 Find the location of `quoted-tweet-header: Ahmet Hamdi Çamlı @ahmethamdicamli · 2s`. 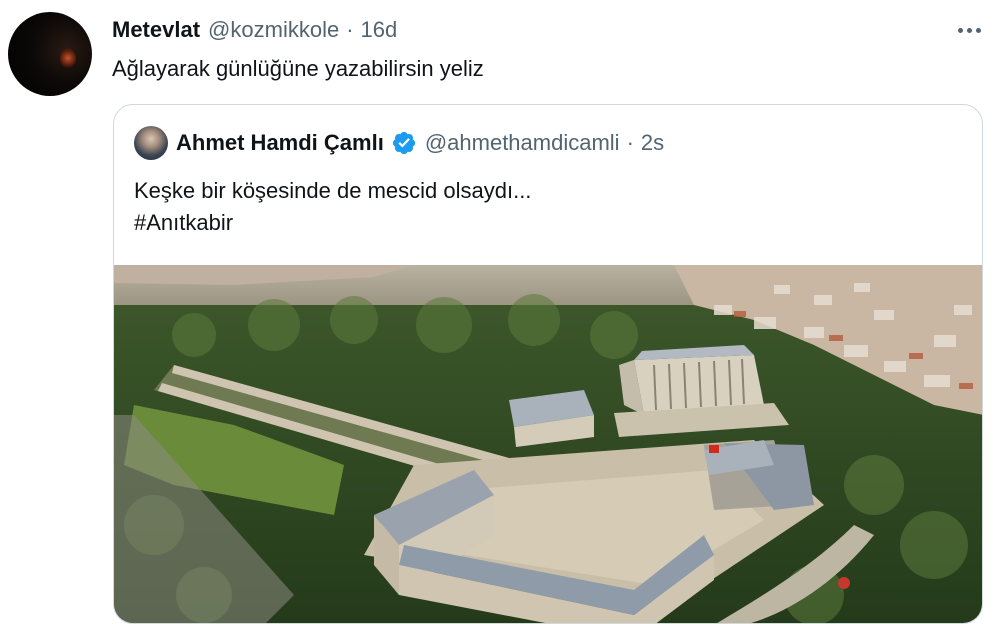

quoted-tweet-header: Ahmet Hamdi Çamlı @ahmethamdicamli · 2s is located at coordinates (420, 143).